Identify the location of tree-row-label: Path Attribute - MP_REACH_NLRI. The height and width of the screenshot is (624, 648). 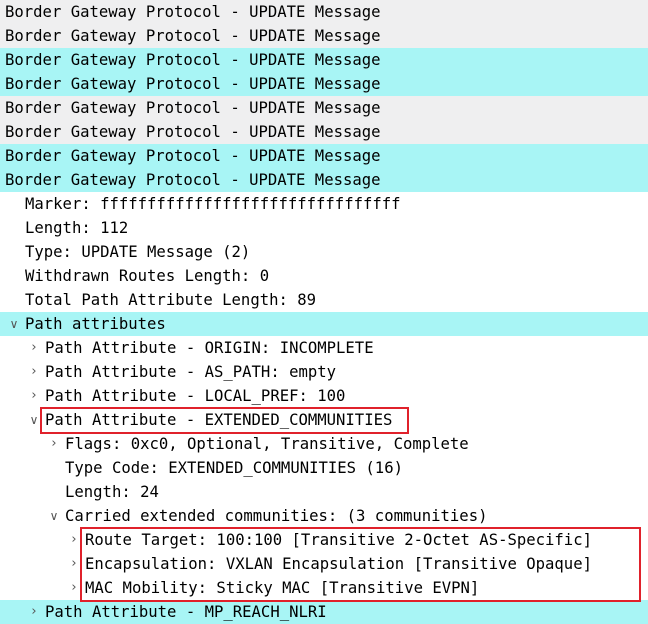
(186, 612).